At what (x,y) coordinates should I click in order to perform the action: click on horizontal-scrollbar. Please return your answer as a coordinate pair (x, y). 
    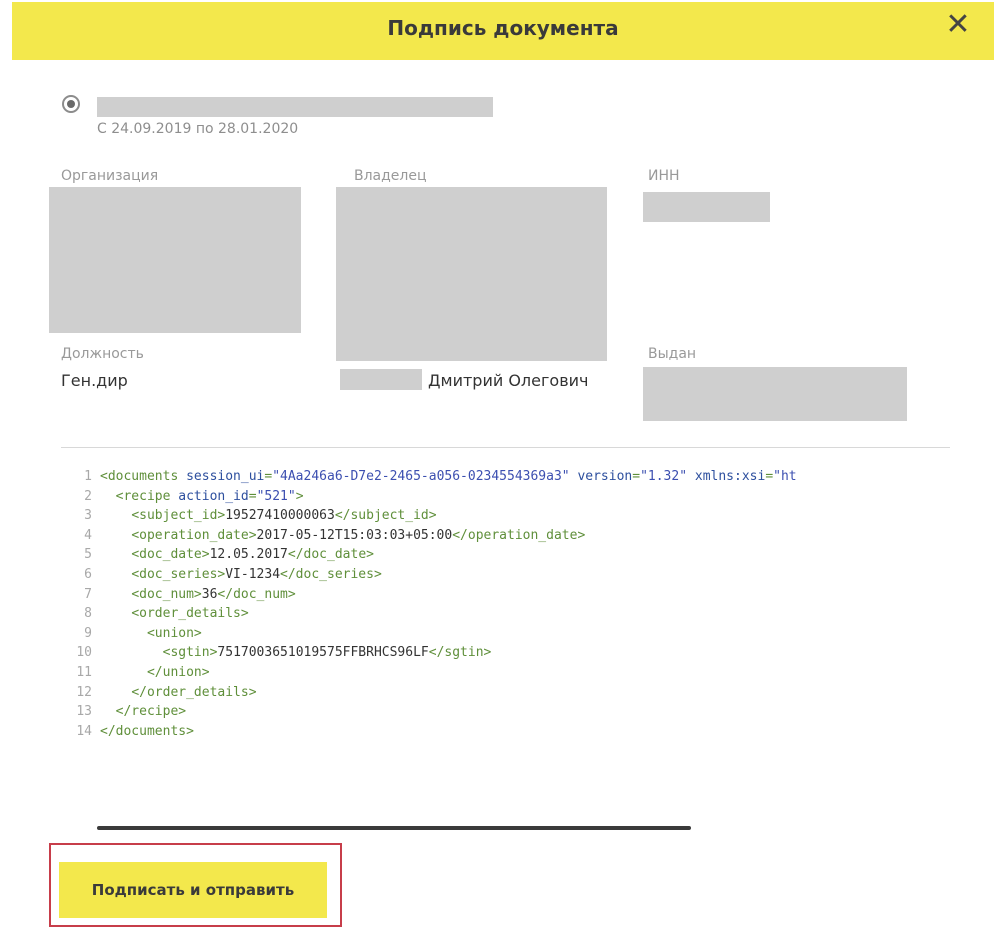
    Looking at the image, I should click on (394, 828).